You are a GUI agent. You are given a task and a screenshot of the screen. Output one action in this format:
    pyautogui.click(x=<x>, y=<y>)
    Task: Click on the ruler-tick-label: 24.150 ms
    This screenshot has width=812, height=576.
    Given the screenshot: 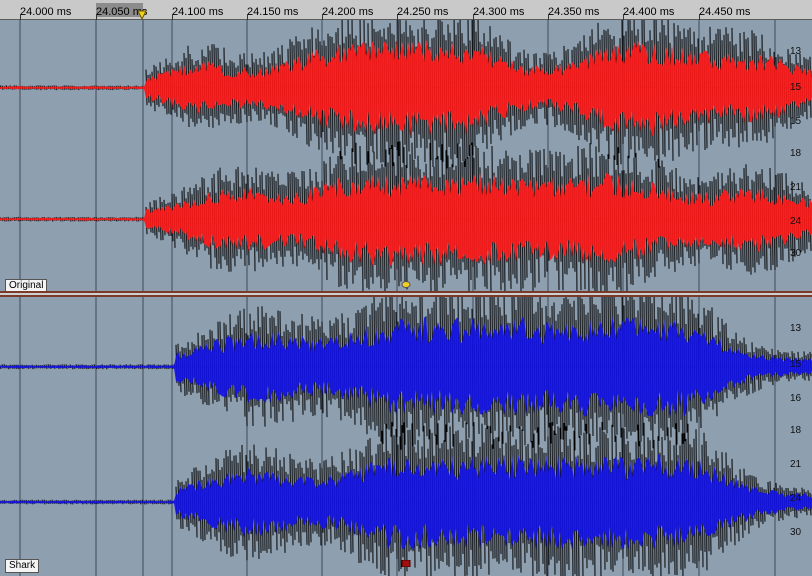 What is the action you would take?
    pyautogui.click(x=273, y=12)
    